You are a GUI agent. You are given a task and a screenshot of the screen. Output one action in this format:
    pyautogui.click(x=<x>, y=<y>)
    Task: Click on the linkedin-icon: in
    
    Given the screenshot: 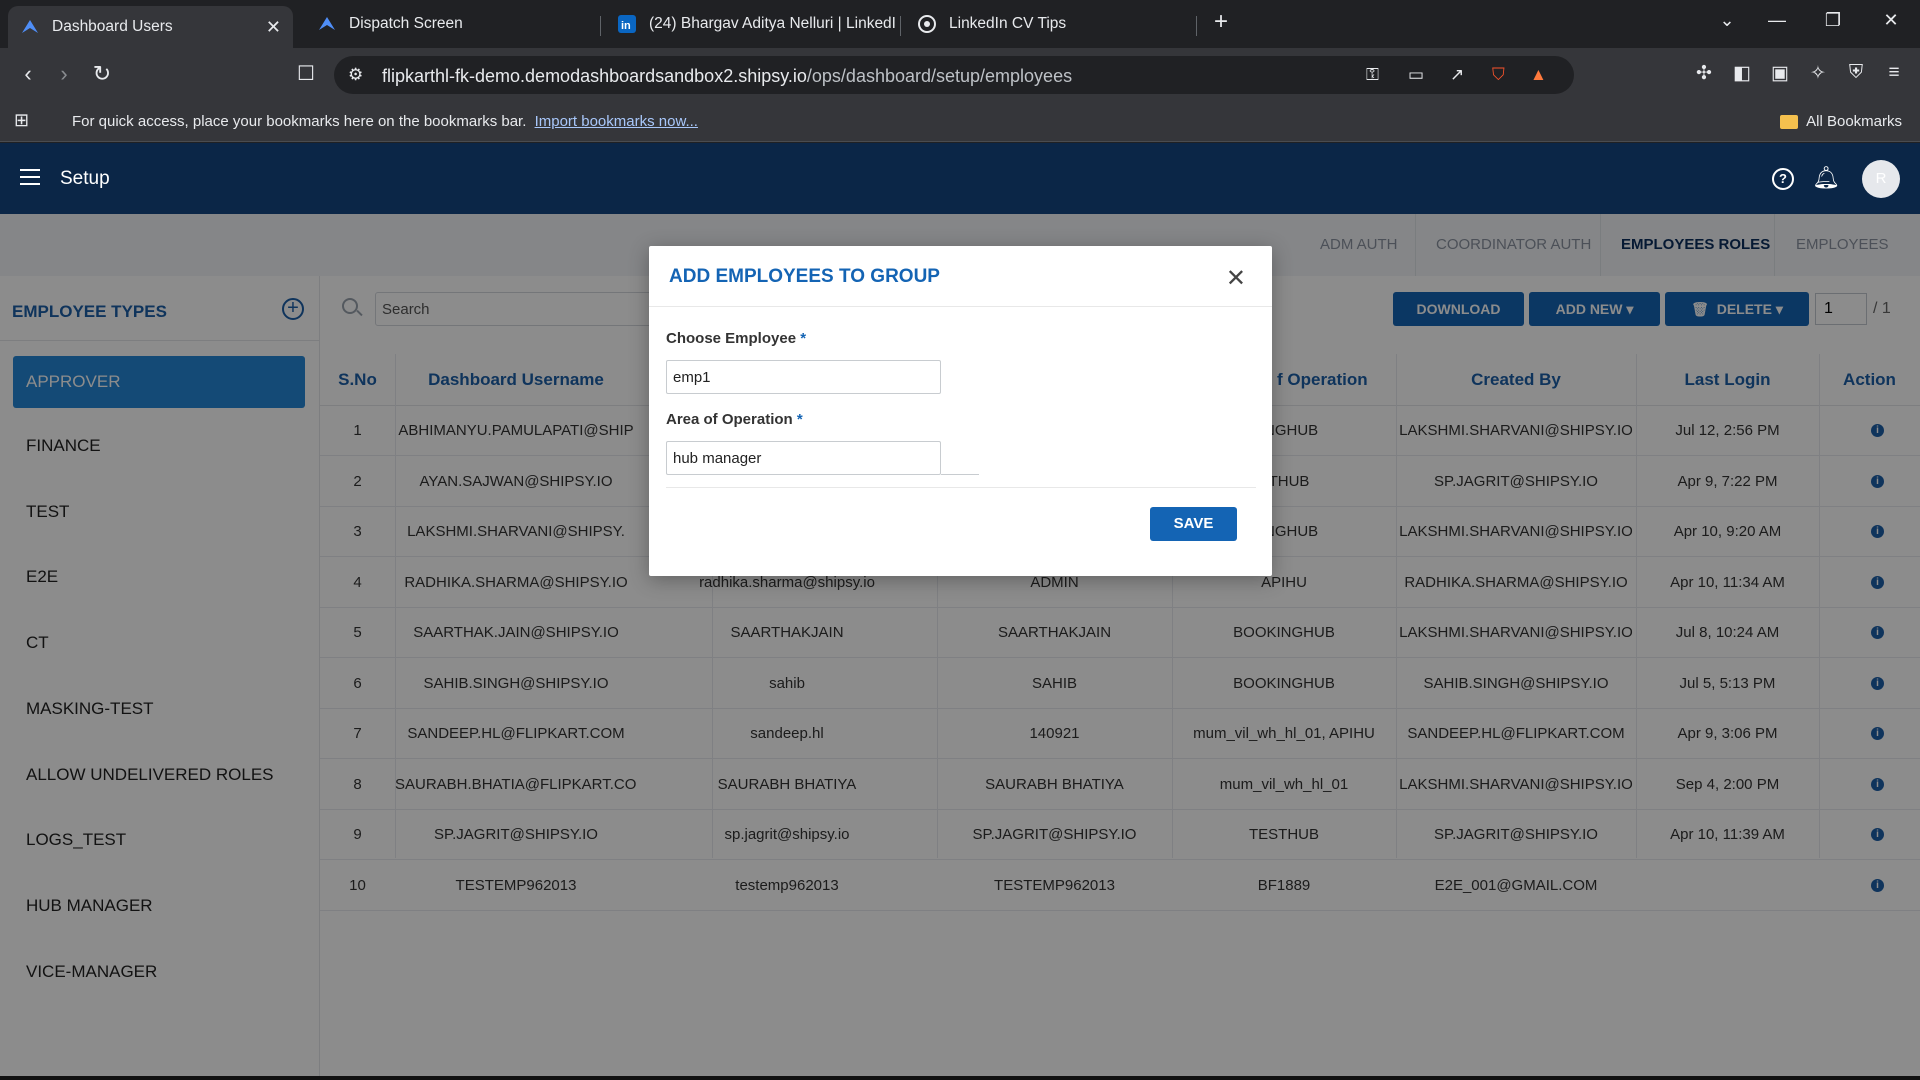 What is the action you would take?
    pyautogui.click(x=627, y=24)
    